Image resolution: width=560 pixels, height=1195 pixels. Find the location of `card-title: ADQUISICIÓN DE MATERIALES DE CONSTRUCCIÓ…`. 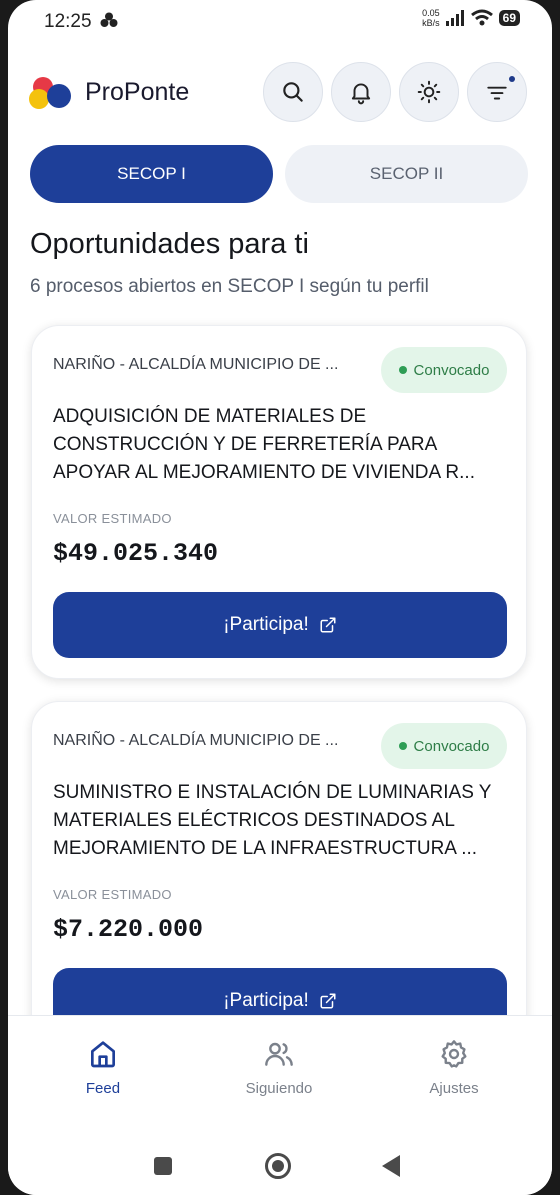

card-title: ADQUISICIÓN DE MATERIALES DE CONSTRUCCIÓ… is located at coordinates (264, 444).